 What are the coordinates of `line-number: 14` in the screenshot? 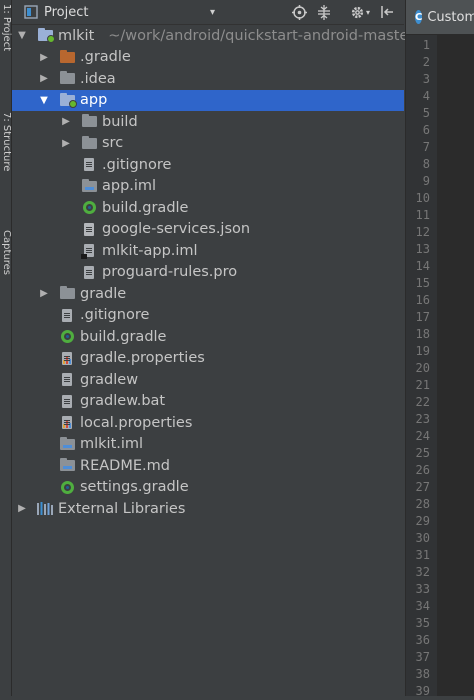 It's located at (422, 266).